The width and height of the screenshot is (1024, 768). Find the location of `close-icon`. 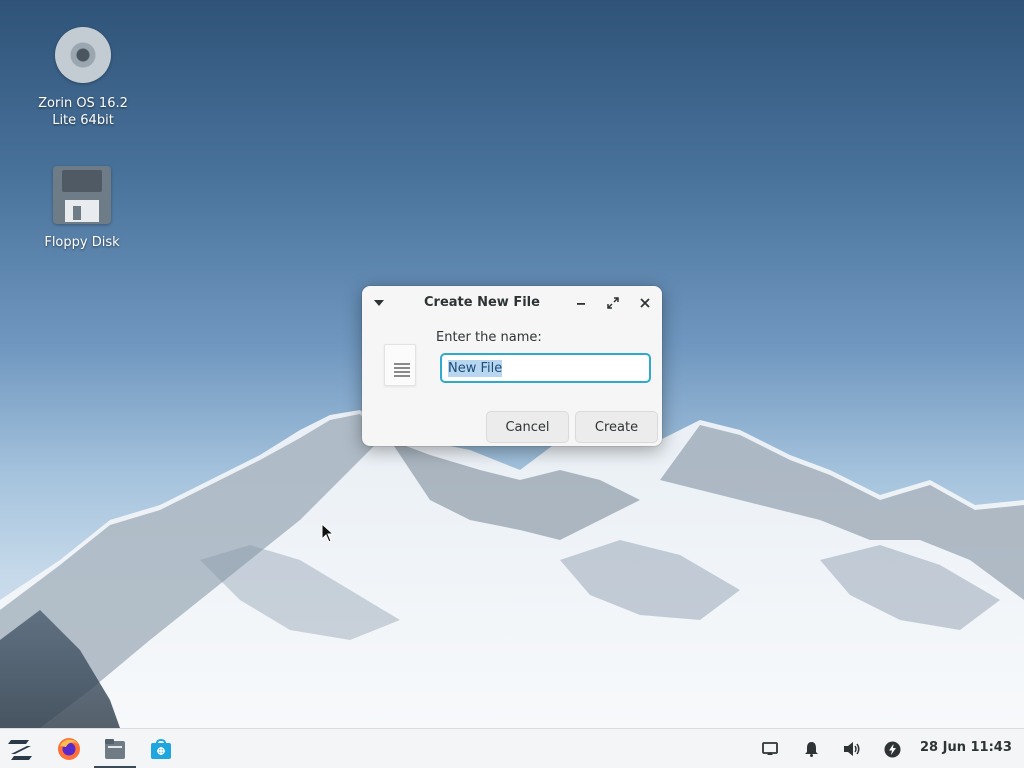

close-icon is located at coordinates (645, 303).